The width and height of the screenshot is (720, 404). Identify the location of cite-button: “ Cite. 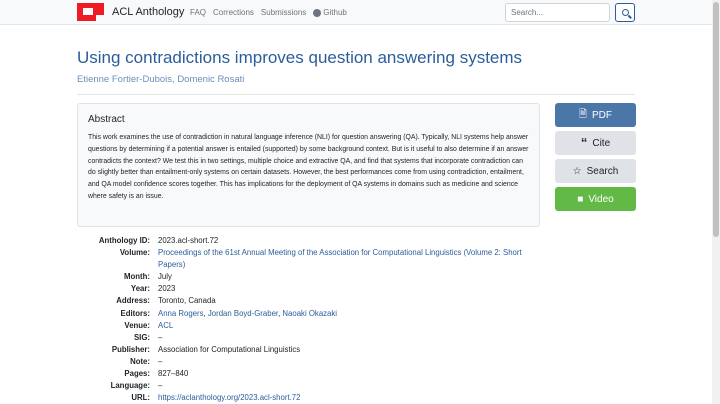
(595, 143).